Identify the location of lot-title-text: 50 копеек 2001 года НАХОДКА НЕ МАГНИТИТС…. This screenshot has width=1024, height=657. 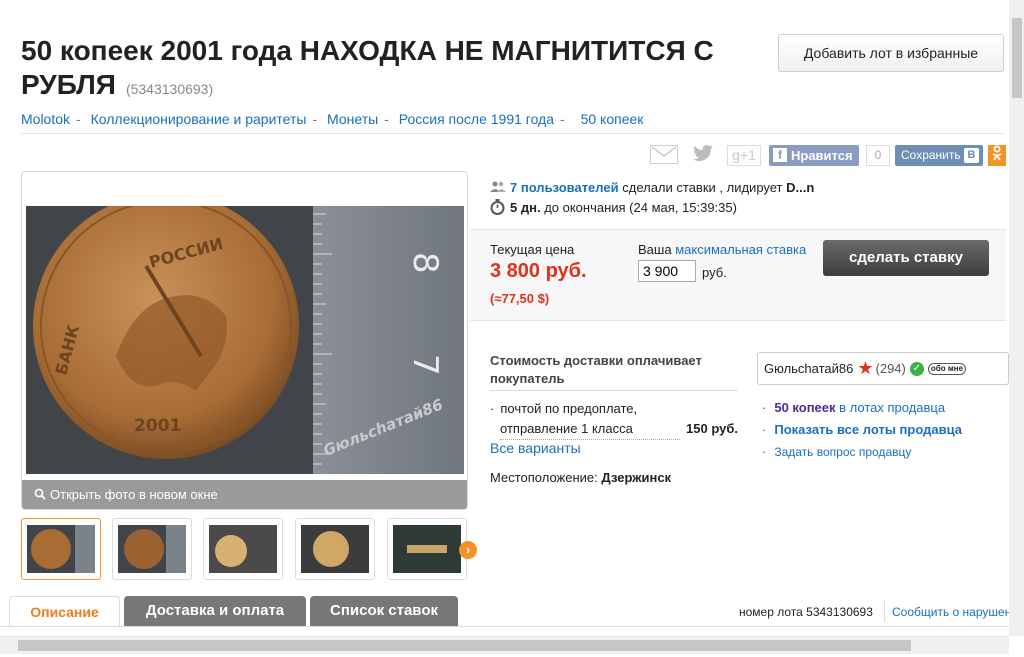
(367, 67).